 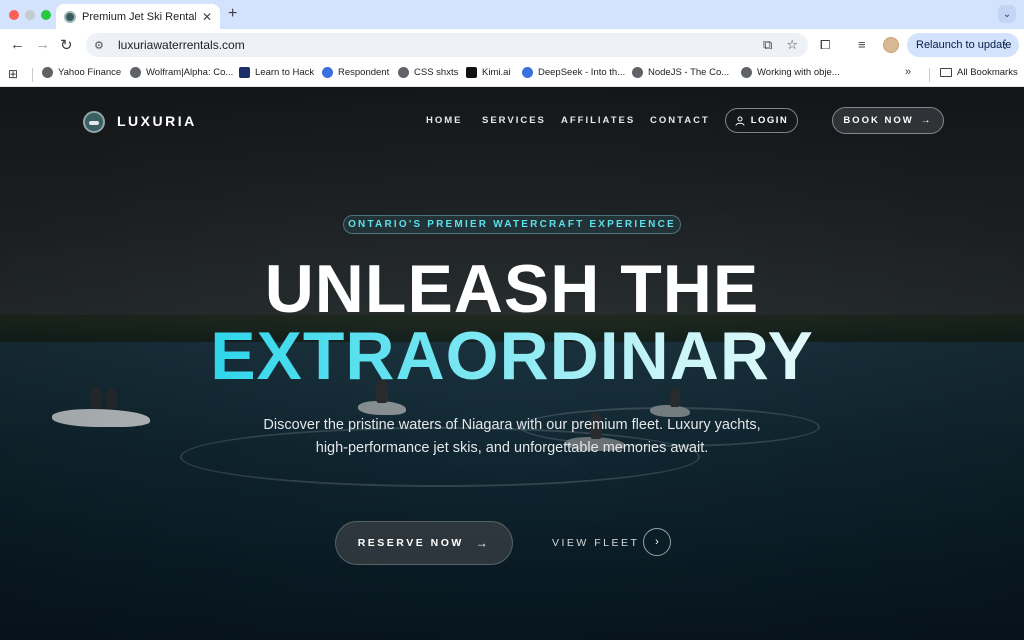 I want to click on relaunch-label: Relaunch to update, so click(x=964, y=45).